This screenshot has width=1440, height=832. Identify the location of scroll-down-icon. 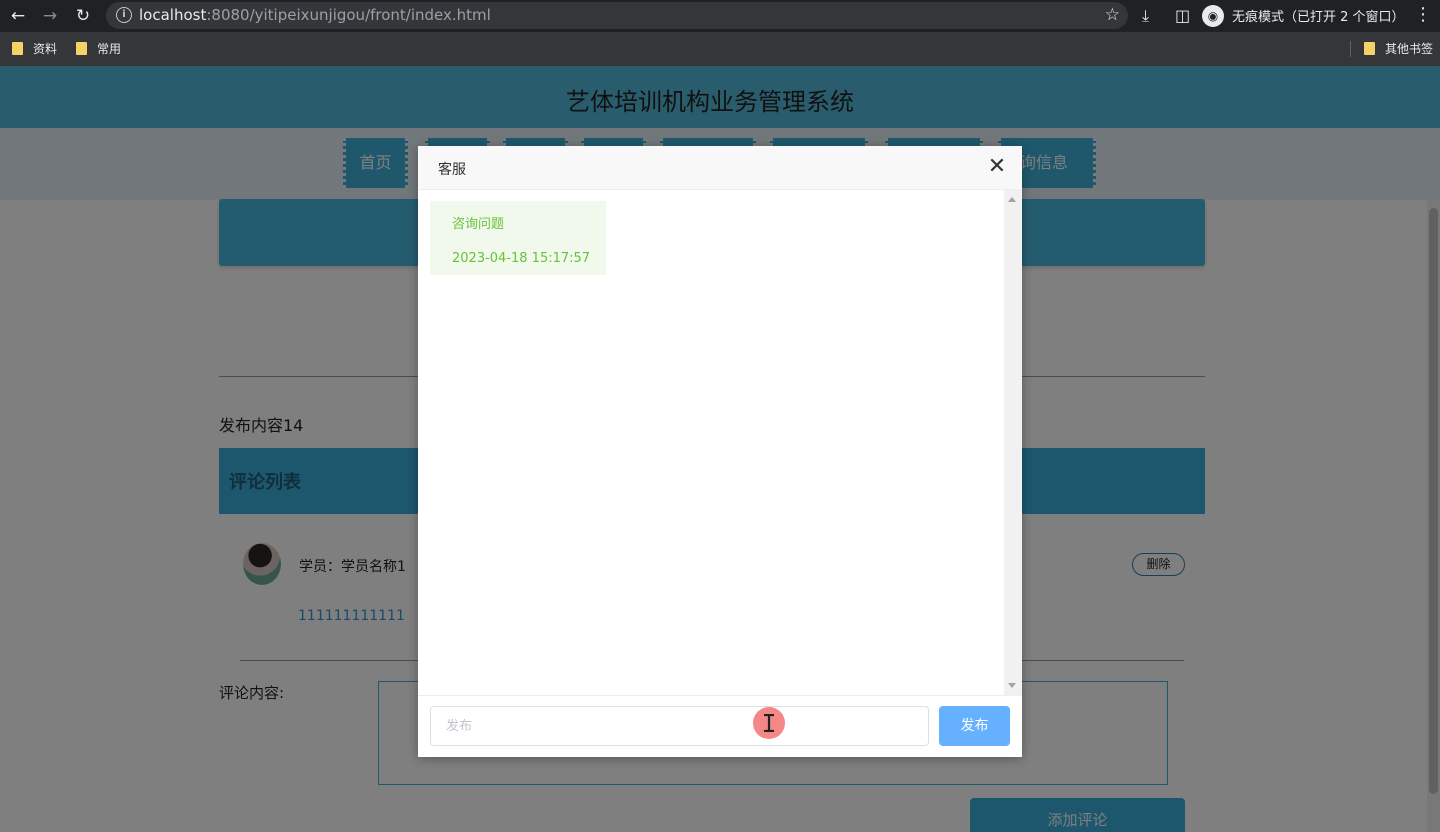
(1012, 685).